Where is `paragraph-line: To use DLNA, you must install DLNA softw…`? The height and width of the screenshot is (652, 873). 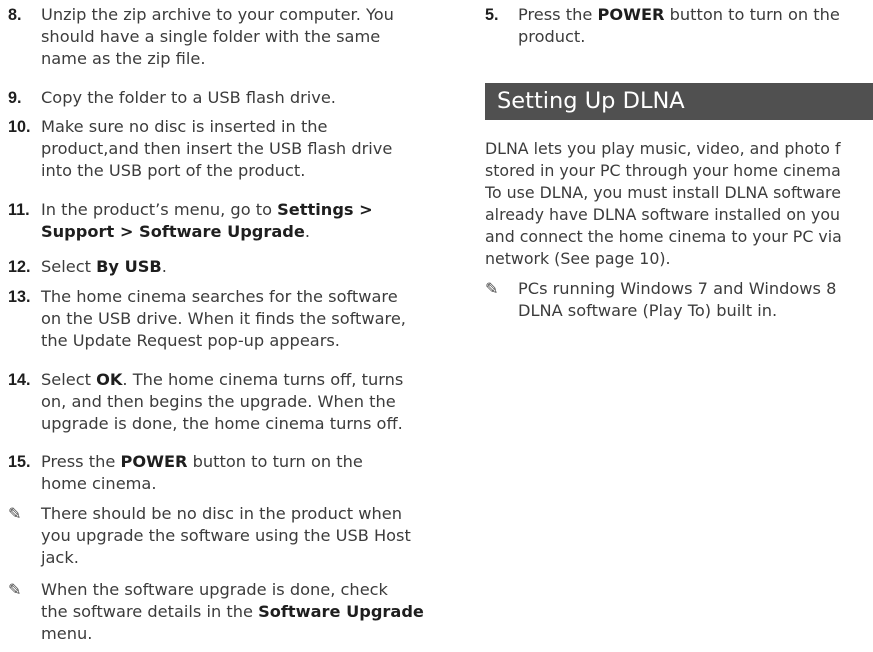 paragraph-line: To use DLNA, you must install DLNA softw… is located at coordinates (663, 192).